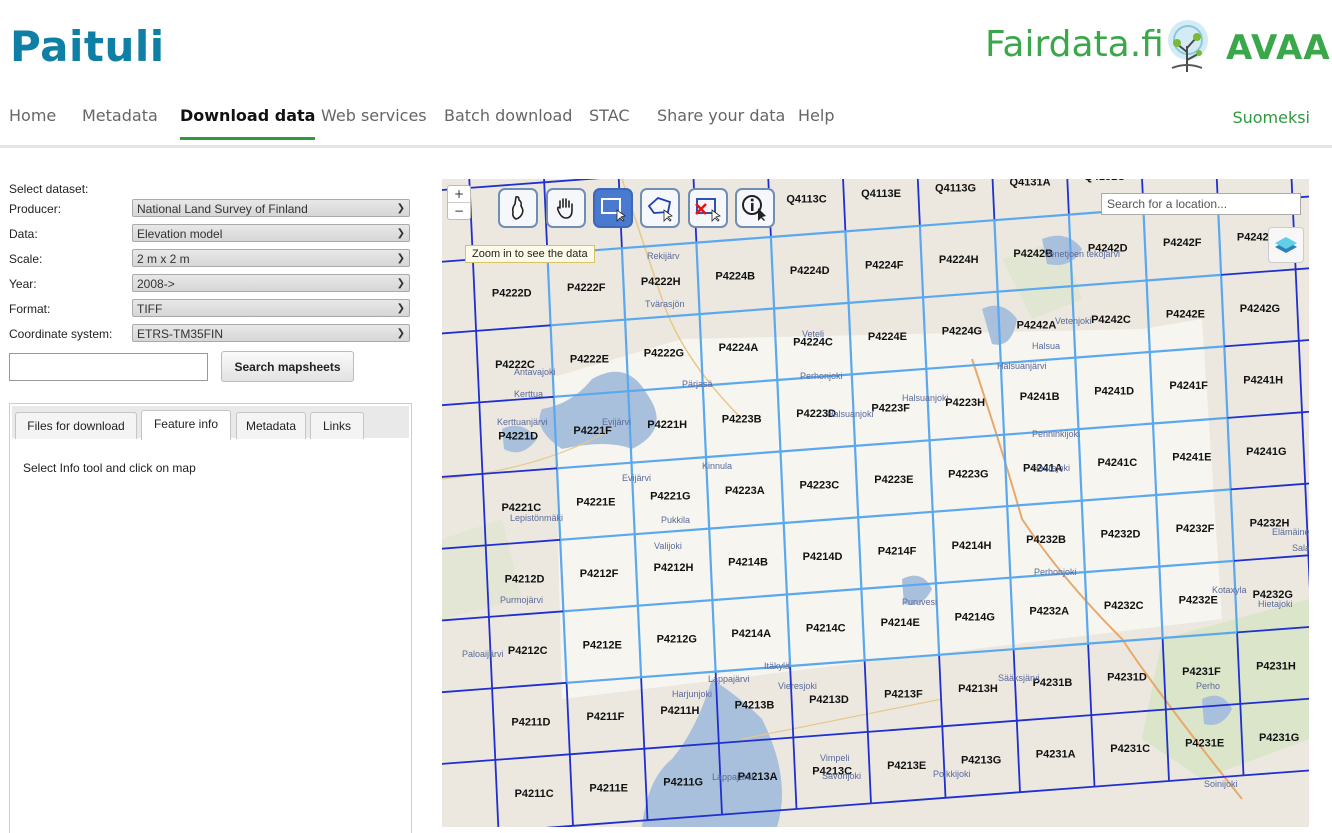 This screenshot has height=833, width=1332. I want to click on data-value: Elevation model, so click(180, 234).